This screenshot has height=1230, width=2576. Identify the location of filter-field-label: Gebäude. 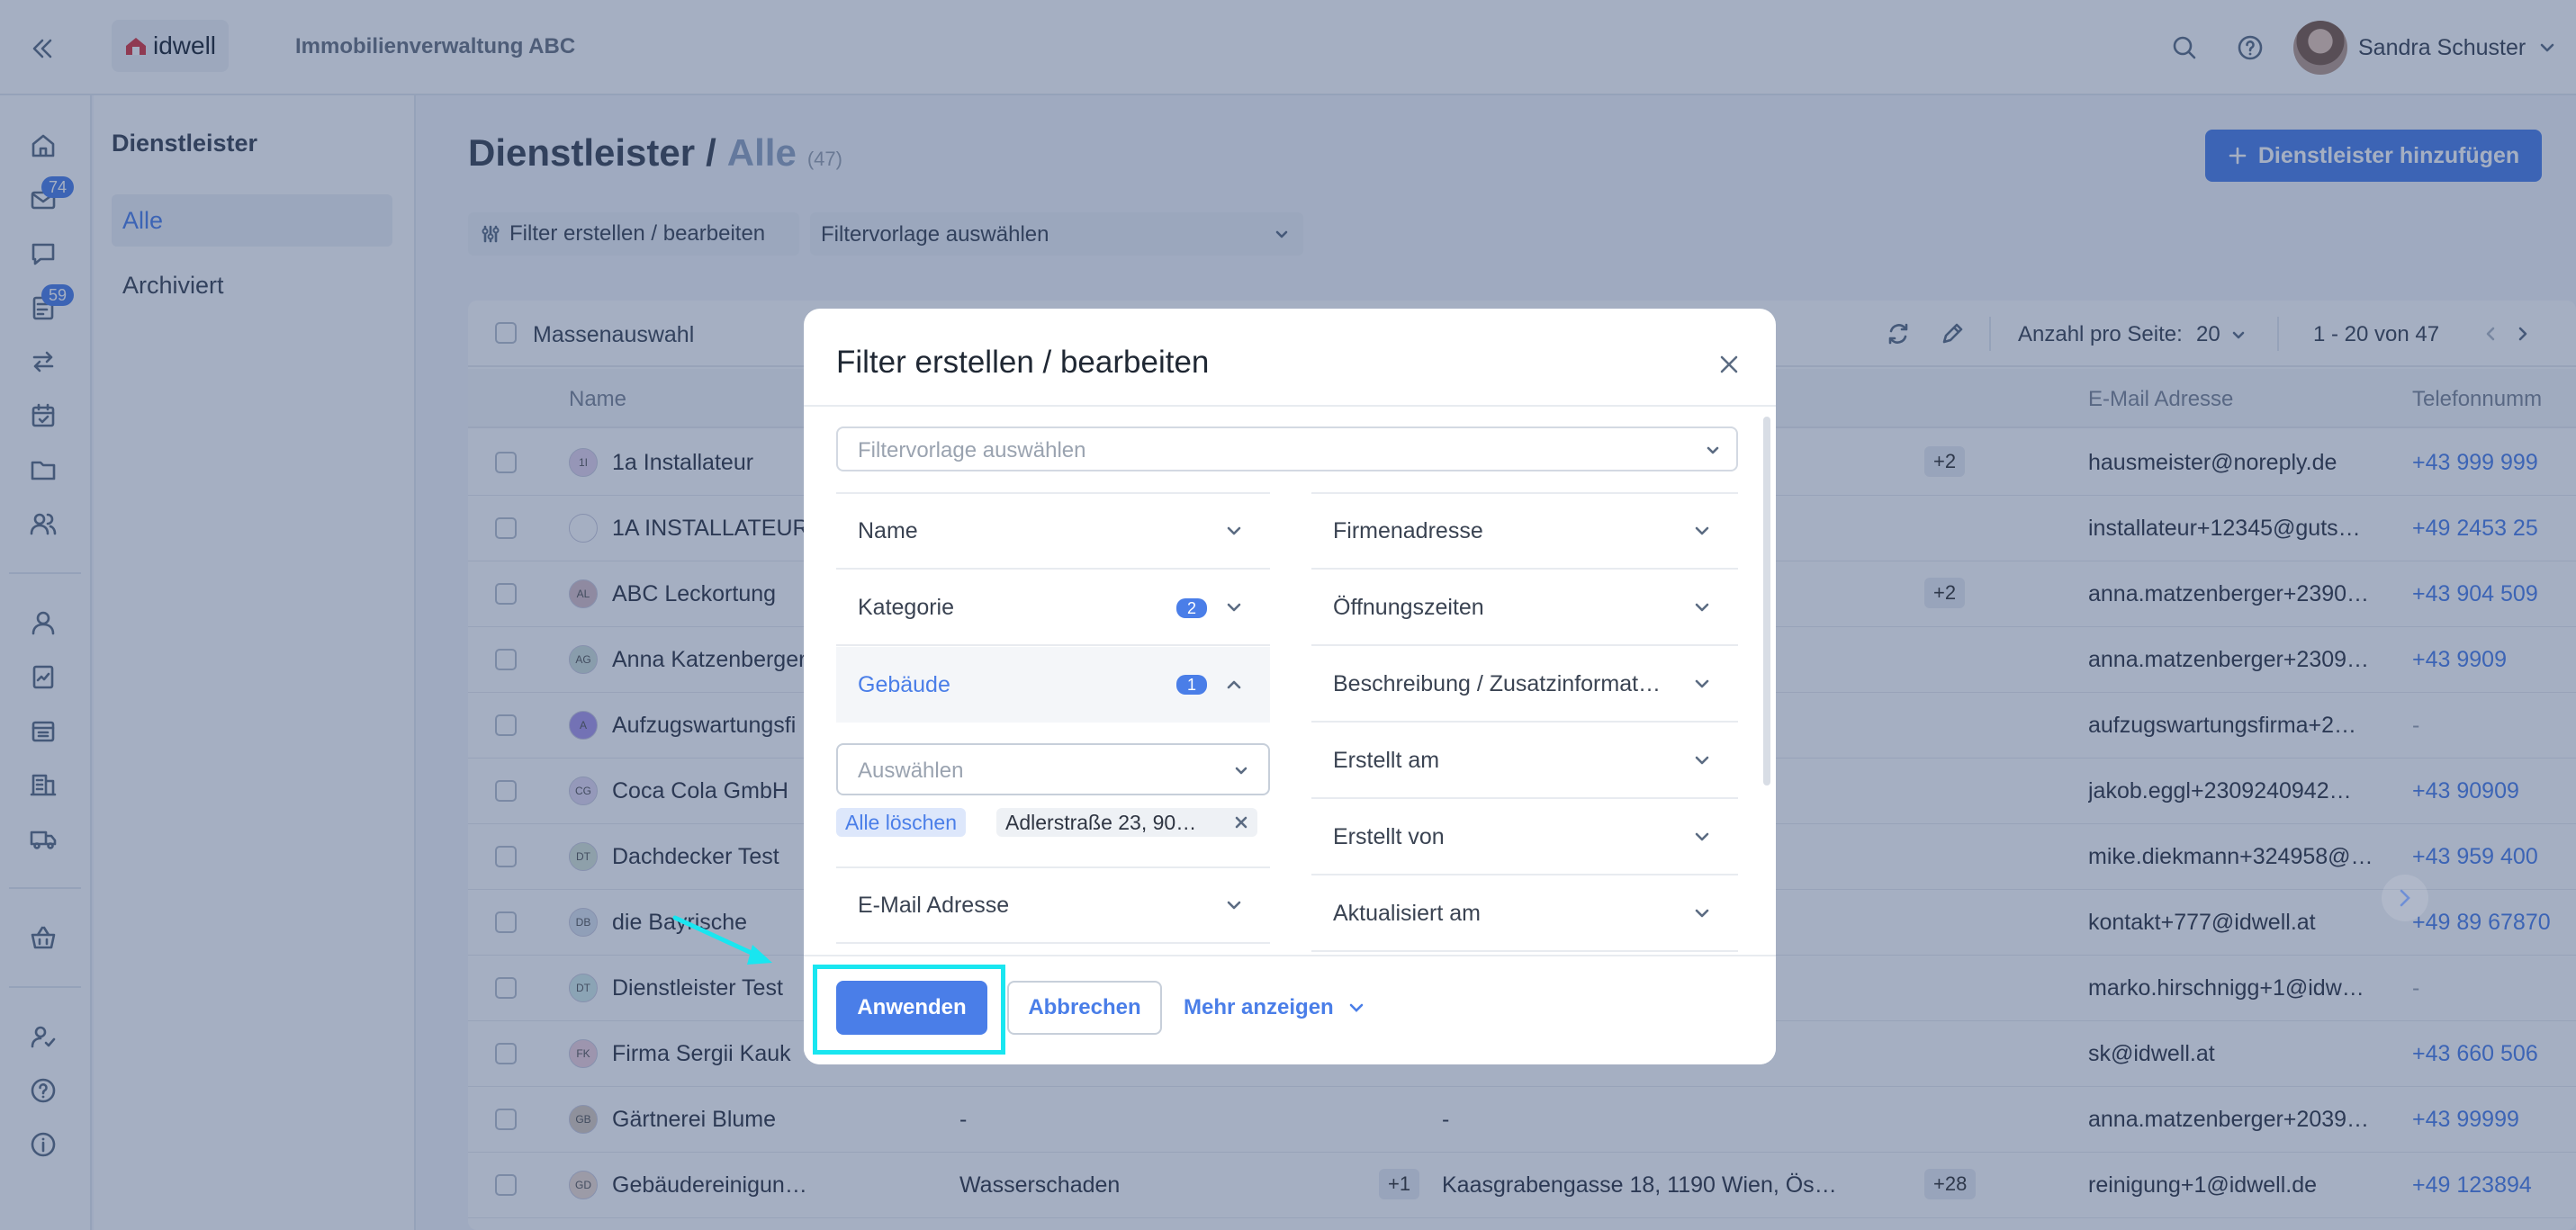
(904, 684).